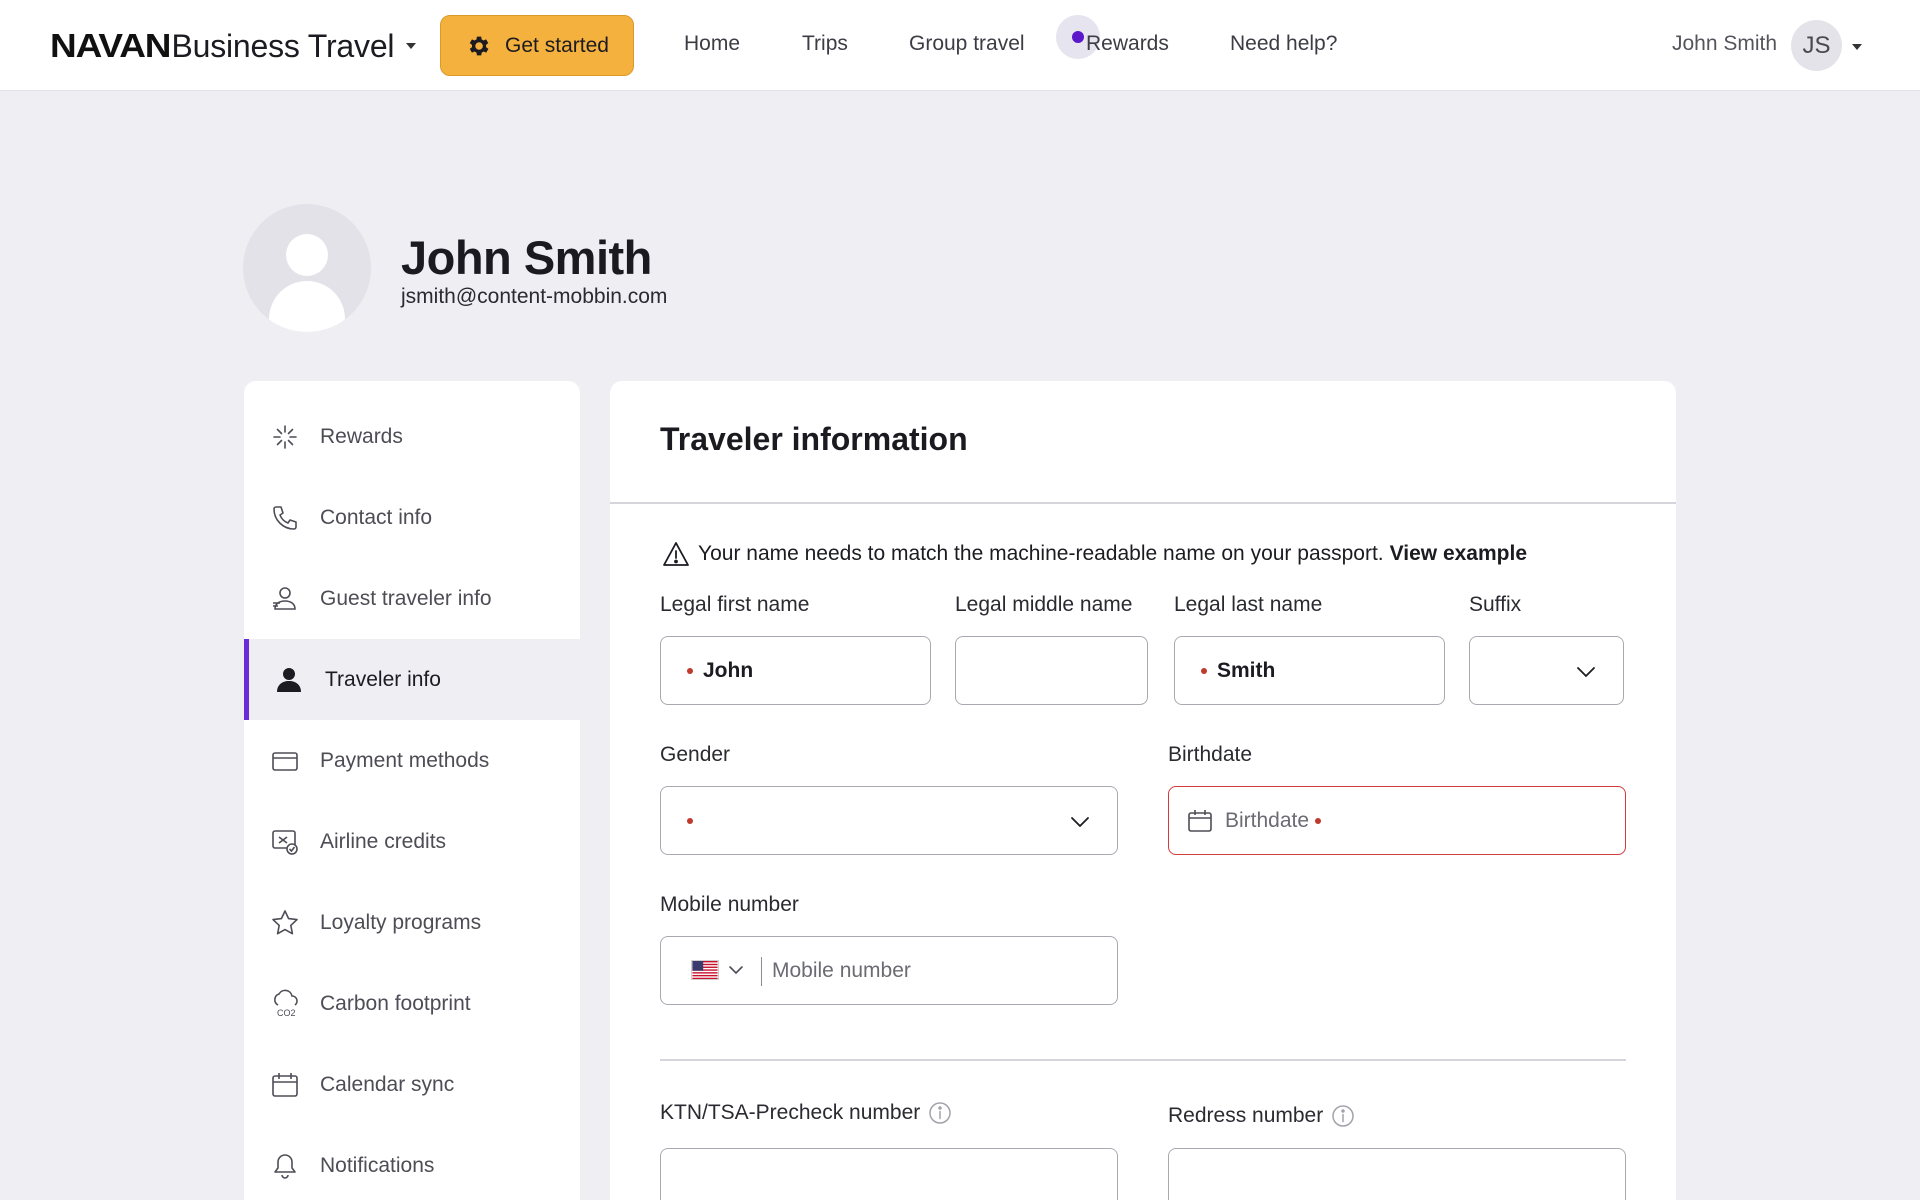 The height and width of the screenshot is (1200, 1920). What do you see at coordinates (526, 257) in the screenshot?
I see `profile-name: John Smith` at bounding box center [526, 257].